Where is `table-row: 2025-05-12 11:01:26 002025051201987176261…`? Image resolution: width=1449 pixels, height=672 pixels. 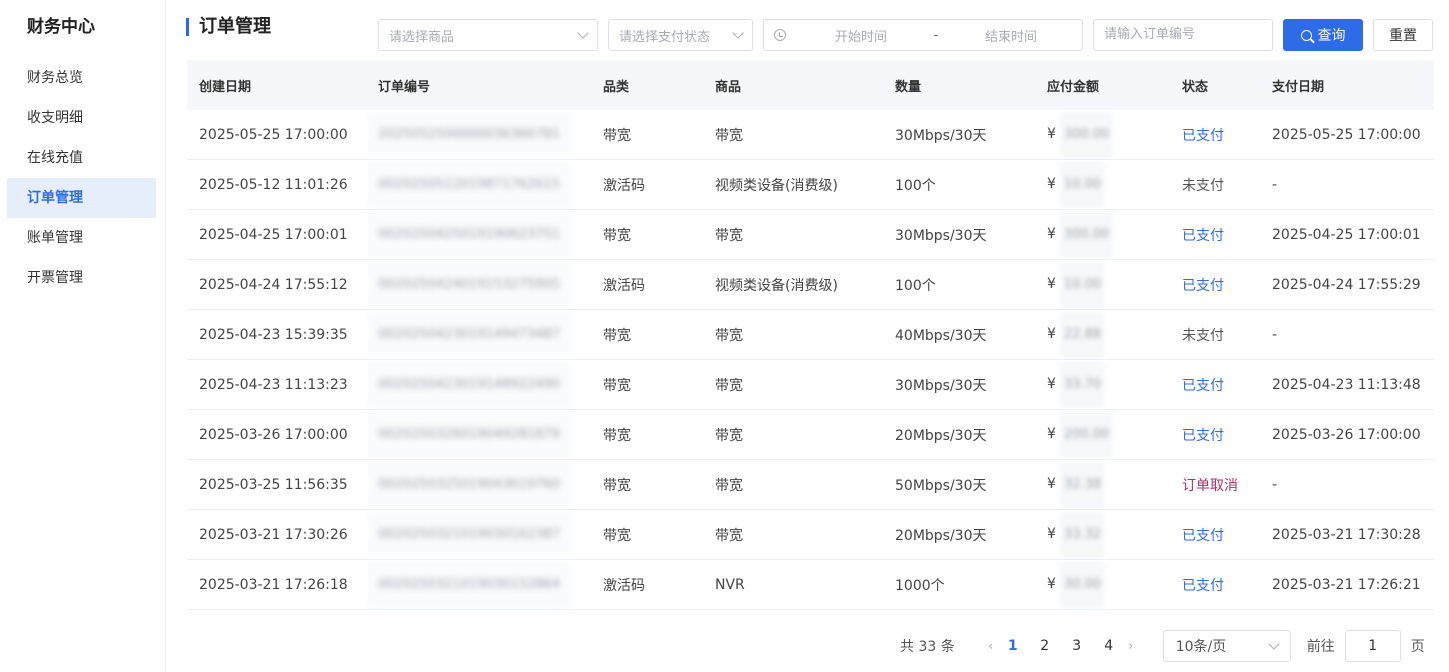 table-row: 2025-05-12 11:01:26 002025051201987176261… is located at coordinates (810, 185).